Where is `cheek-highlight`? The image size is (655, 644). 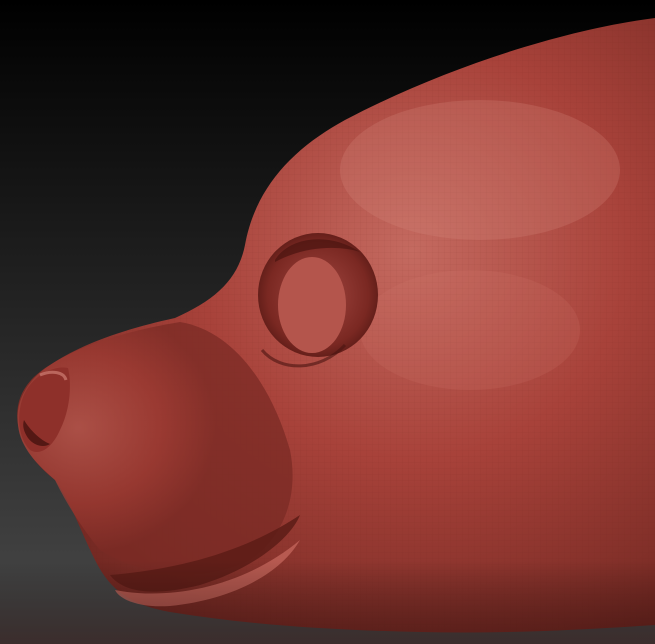 cheek-highlight is located at coordinates (470, 330).